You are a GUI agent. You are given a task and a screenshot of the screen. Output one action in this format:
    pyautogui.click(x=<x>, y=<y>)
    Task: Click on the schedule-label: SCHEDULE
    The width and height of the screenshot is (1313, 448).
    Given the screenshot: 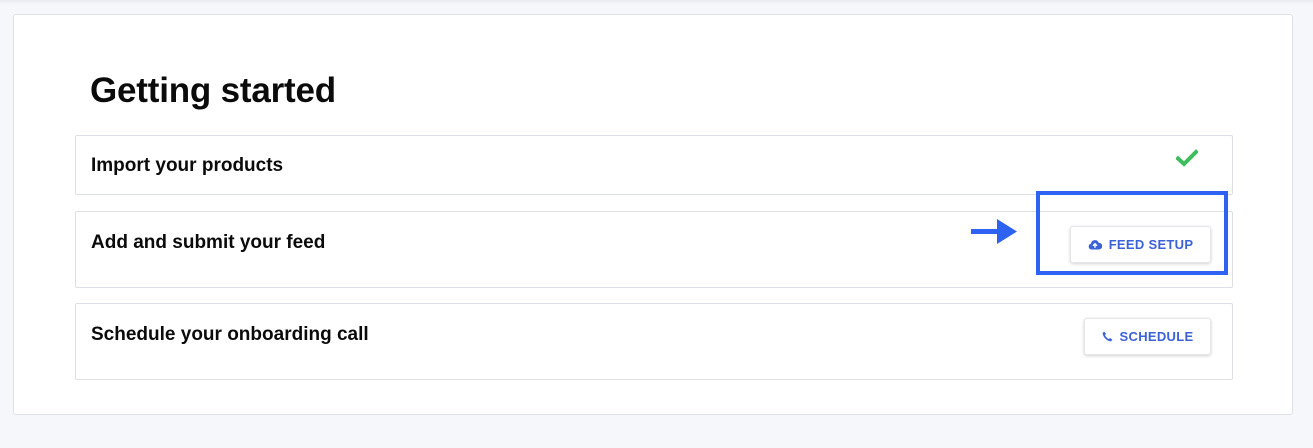 What is the action you would take?
    pyautogui.click(x=1156, y=336)
    